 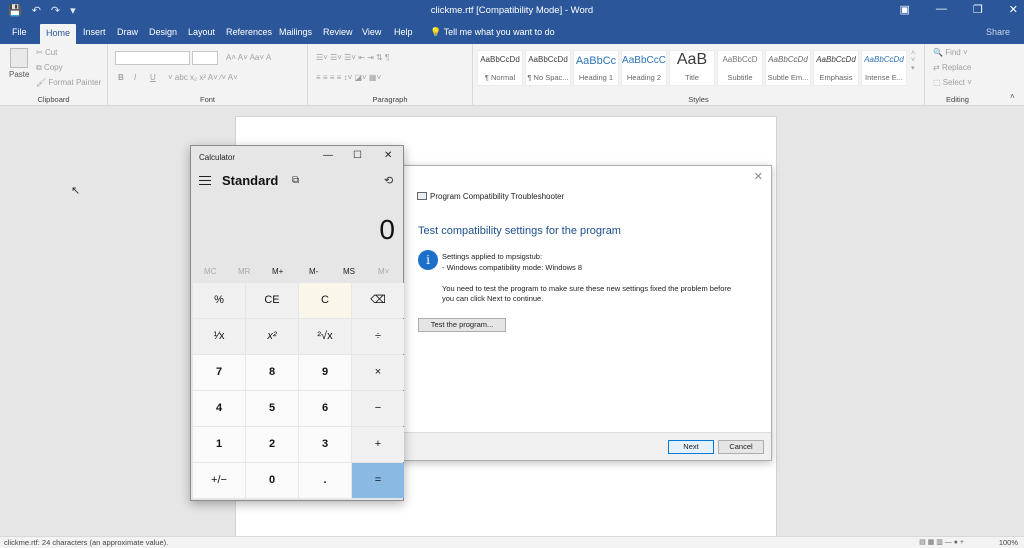 I want to click on percent-key: %, so click(x=219, y=300).